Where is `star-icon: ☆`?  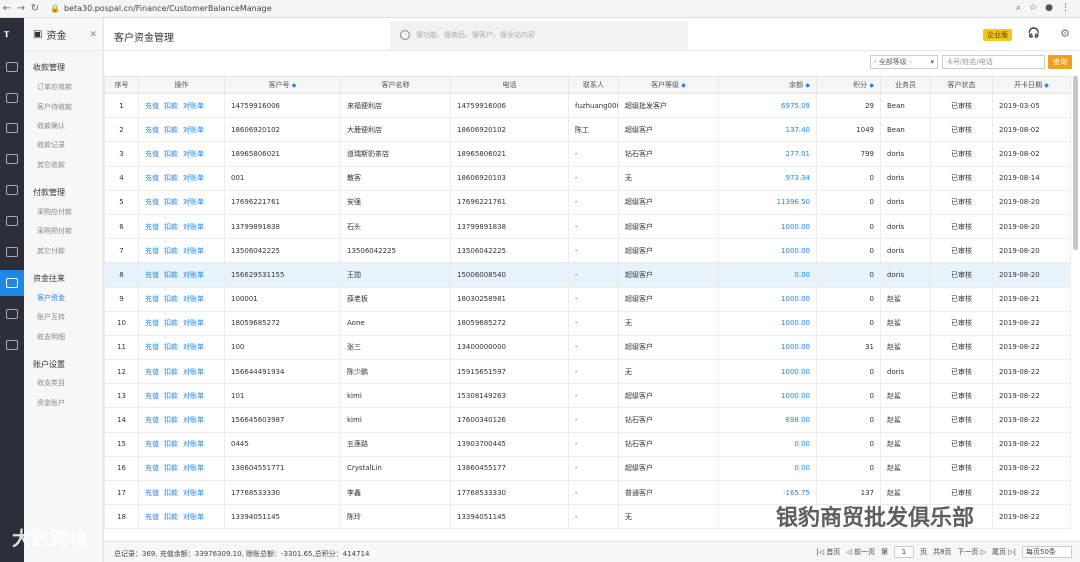 star-icon: ☆ is located at coordinates (1033, 8).